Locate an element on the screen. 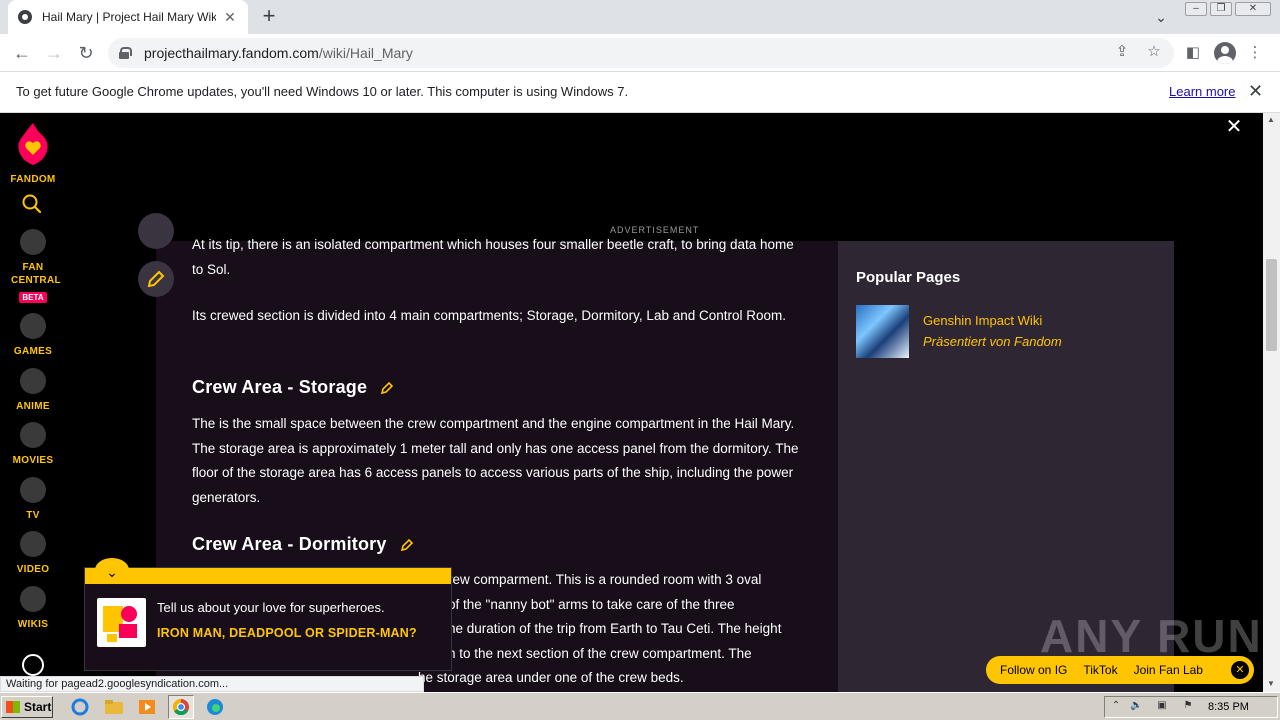 The image size is (1280, 720). pill-close-icon: ✕ is located at coordinates (1240, 670).